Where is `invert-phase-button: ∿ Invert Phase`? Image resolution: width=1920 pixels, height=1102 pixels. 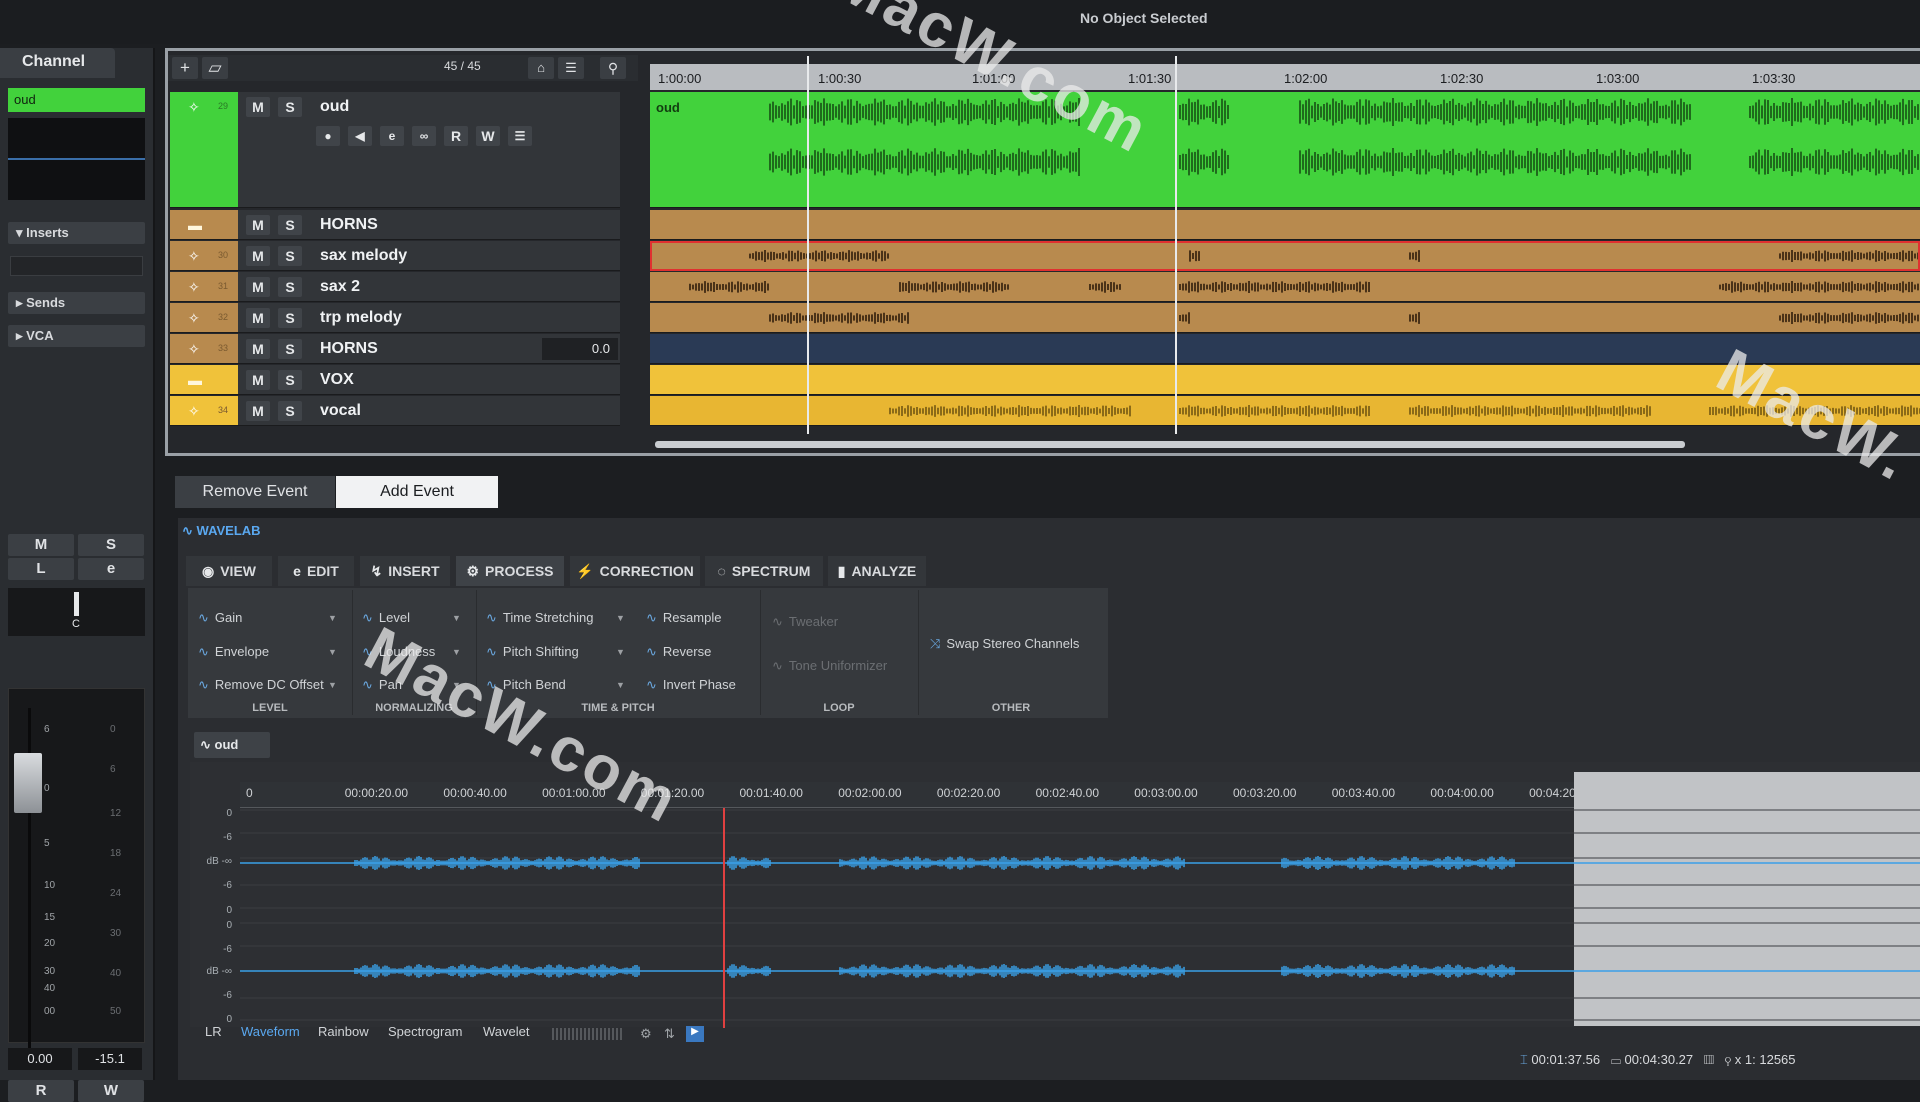
invert-phase-button: ∿ Invert Phase is located at coordinates (691, 685).